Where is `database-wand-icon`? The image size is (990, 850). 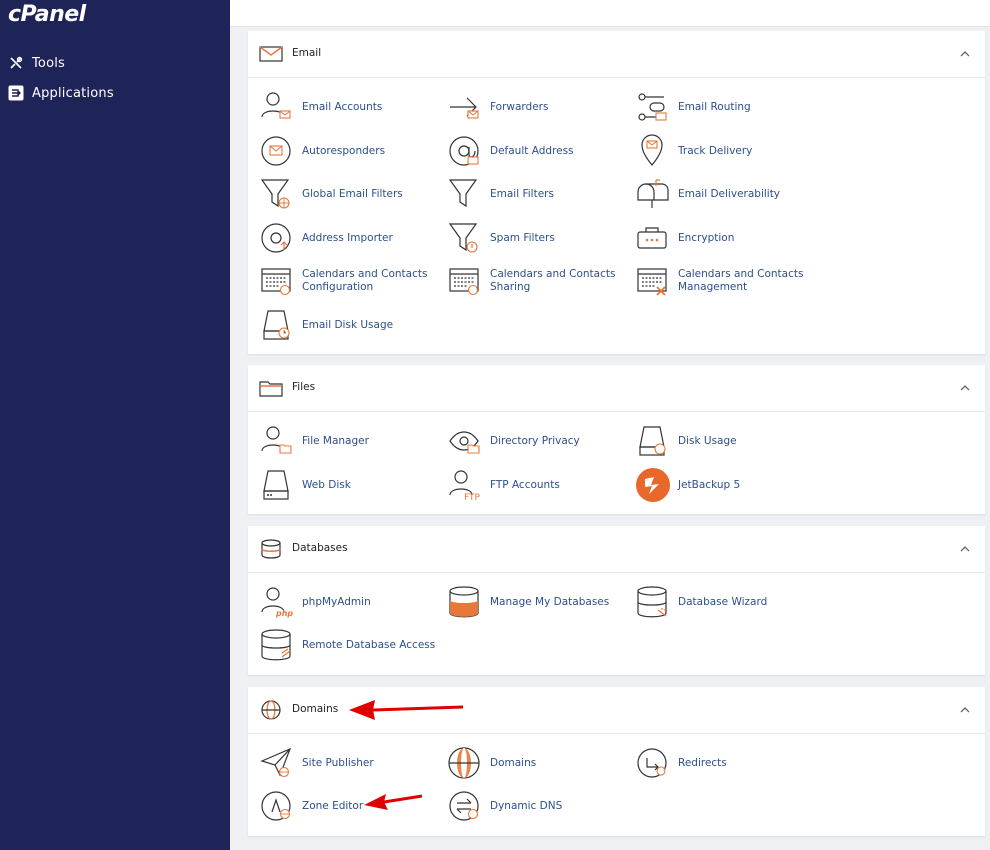 database-wand-icon is located at coordinates (653, 602).